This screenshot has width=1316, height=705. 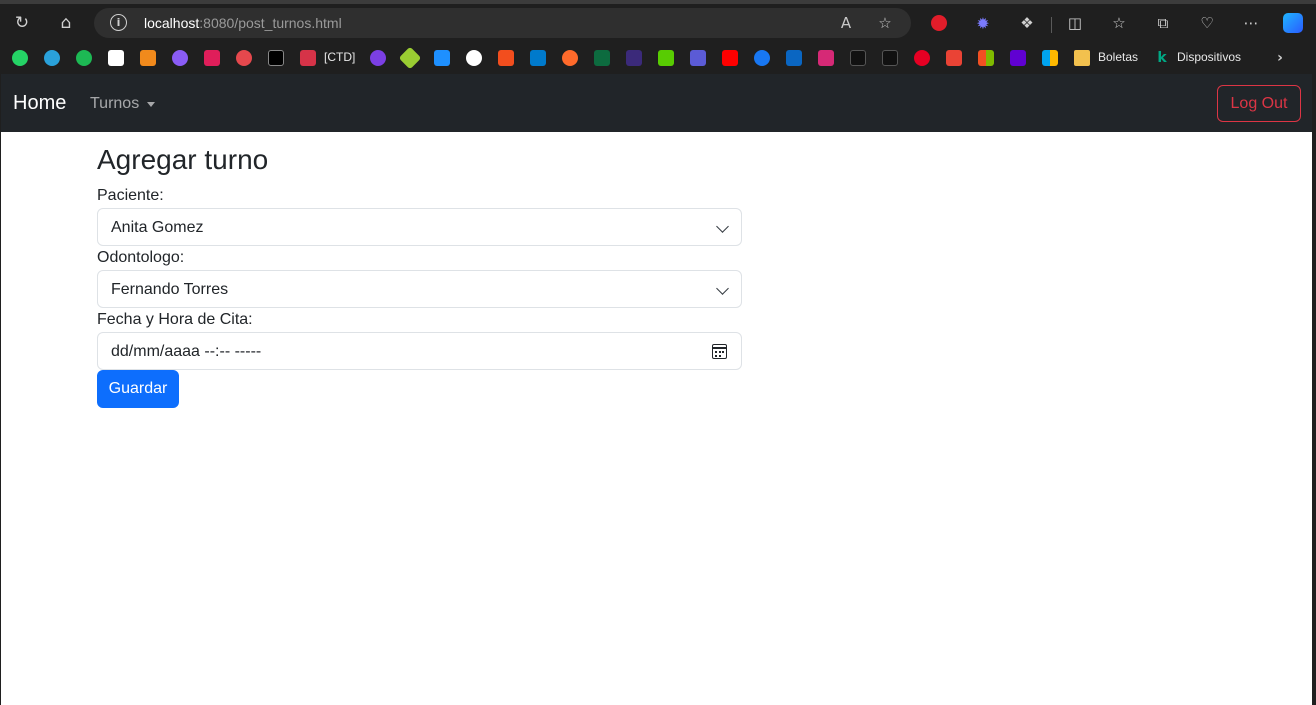 I want to click on dev-icon, so click(x=276, y=58).